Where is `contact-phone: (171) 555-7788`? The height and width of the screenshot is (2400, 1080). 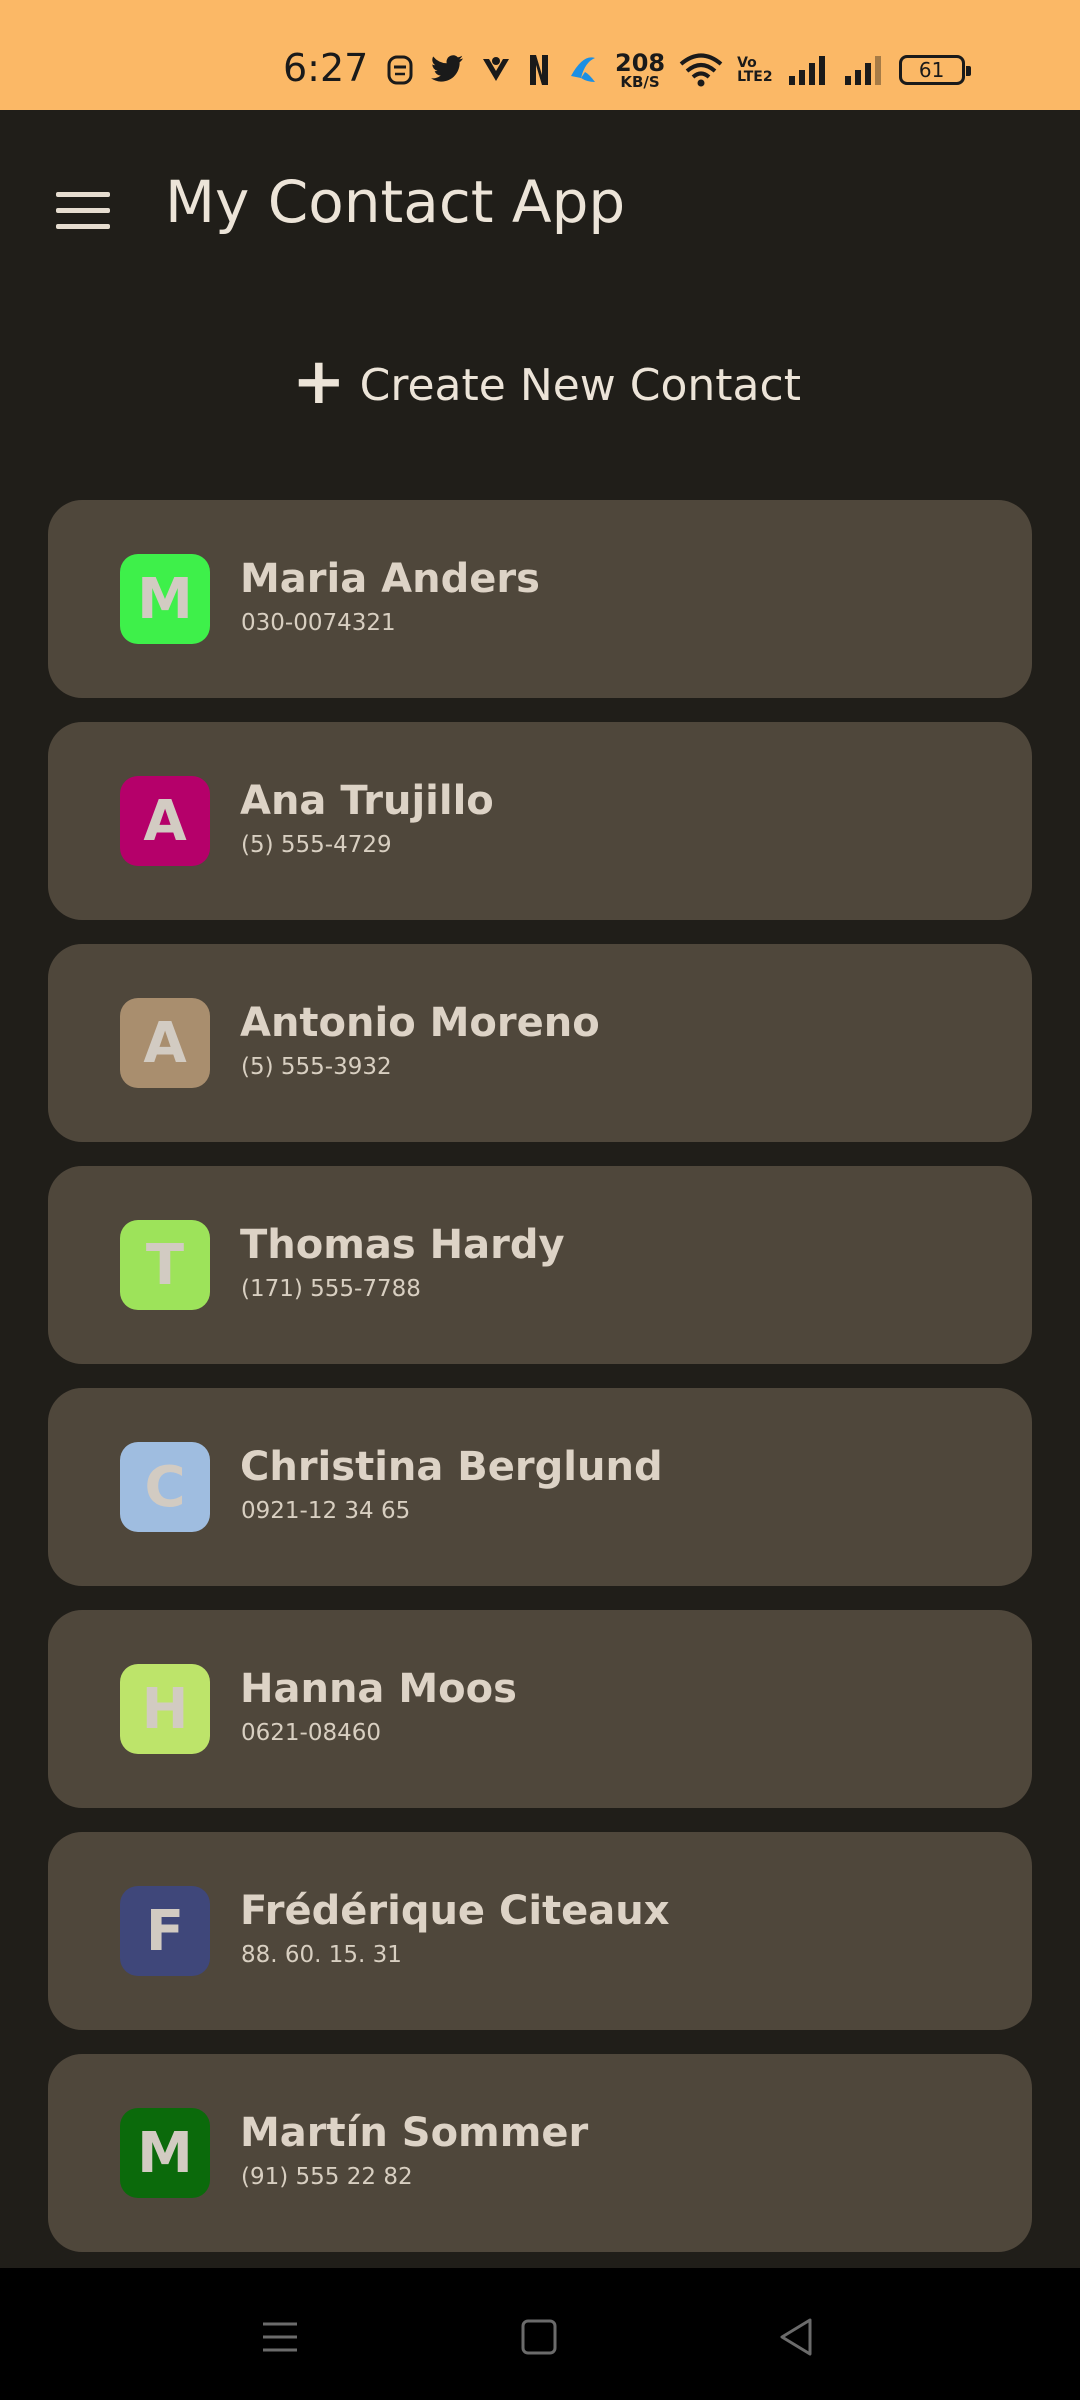
contact-phone: (171) 555-7788 is located at coordinates (331, 1289).